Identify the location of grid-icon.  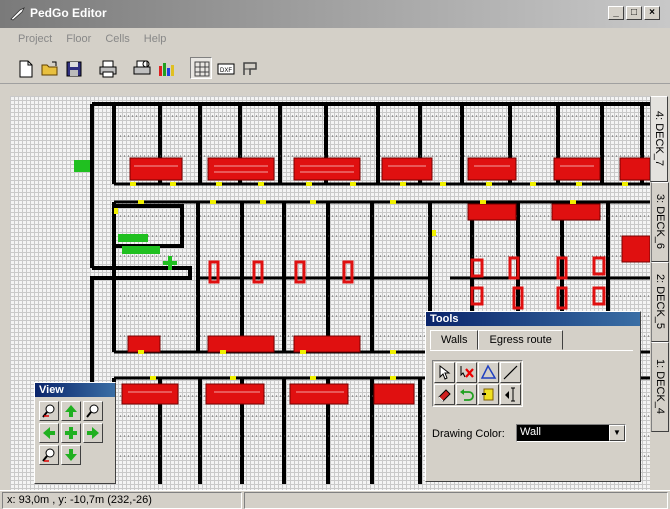
(202, 69).